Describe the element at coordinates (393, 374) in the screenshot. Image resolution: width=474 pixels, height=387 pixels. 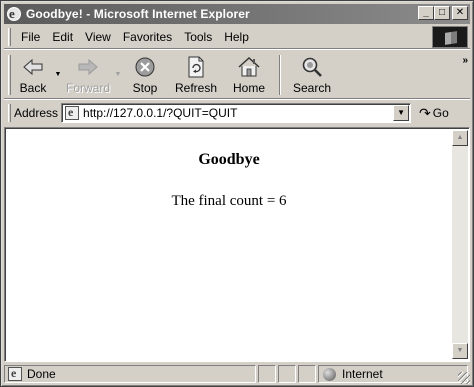
I see `security-zone-panel: Internet` at that location.